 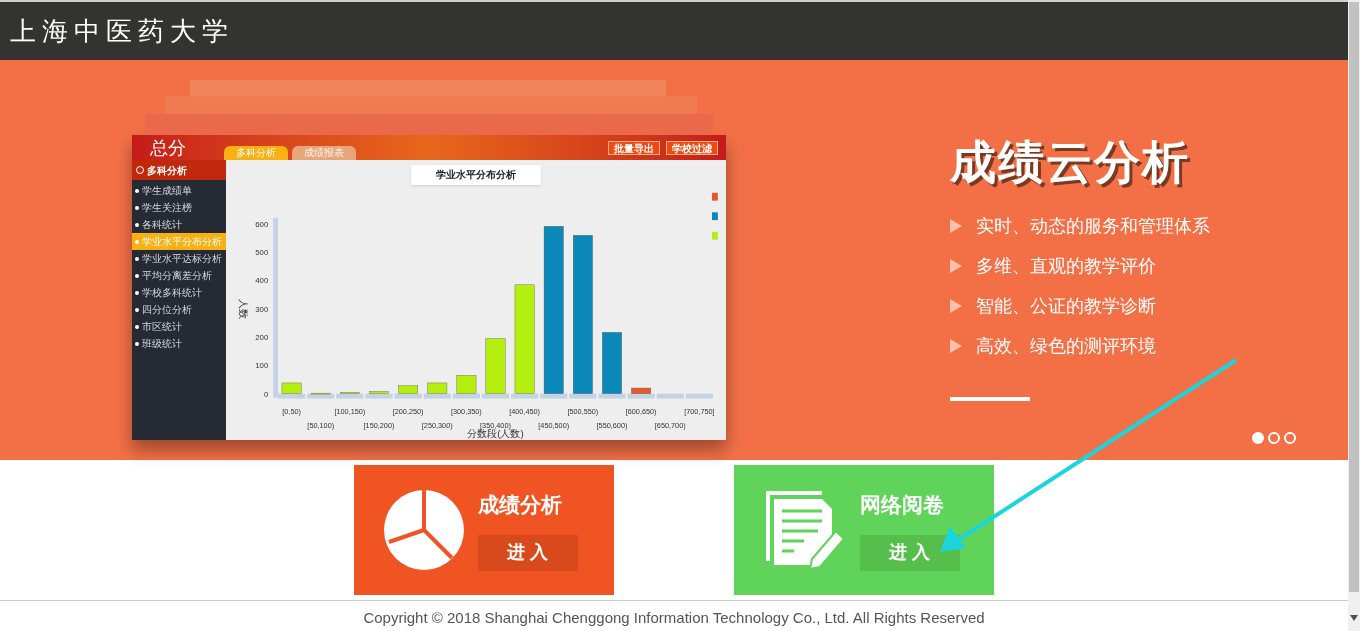 What do you see at coordinates (1093, 226) in the screenshot?
I see `feature-text: 实时、动态的服务和管理体系` at bounding box center [1093, 226].